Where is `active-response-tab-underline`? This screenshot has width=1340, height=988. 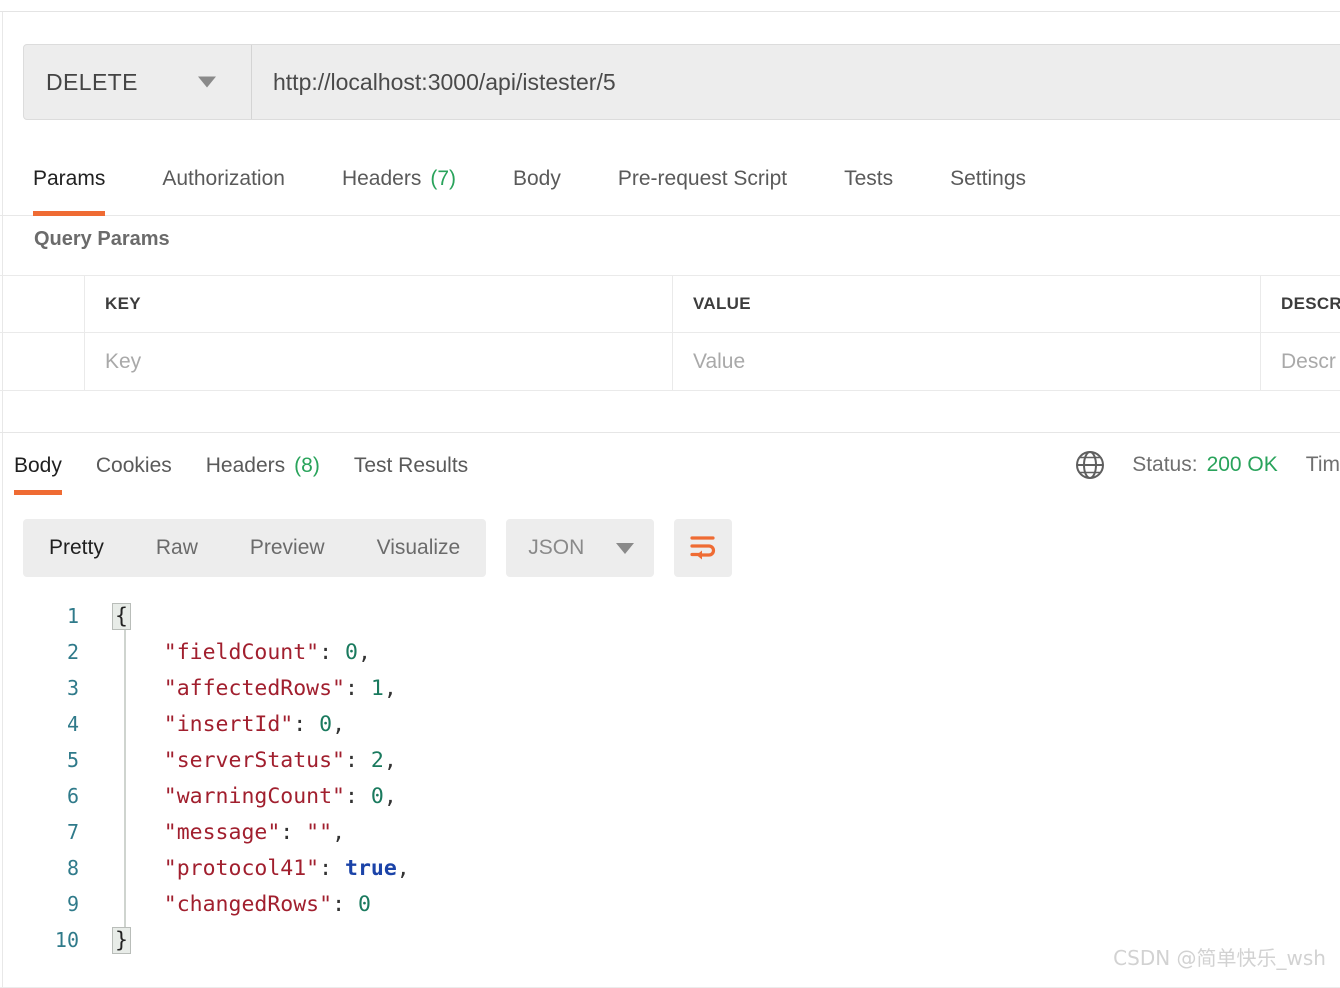
active-response-tab-underline is located at coordinates (38, 492).